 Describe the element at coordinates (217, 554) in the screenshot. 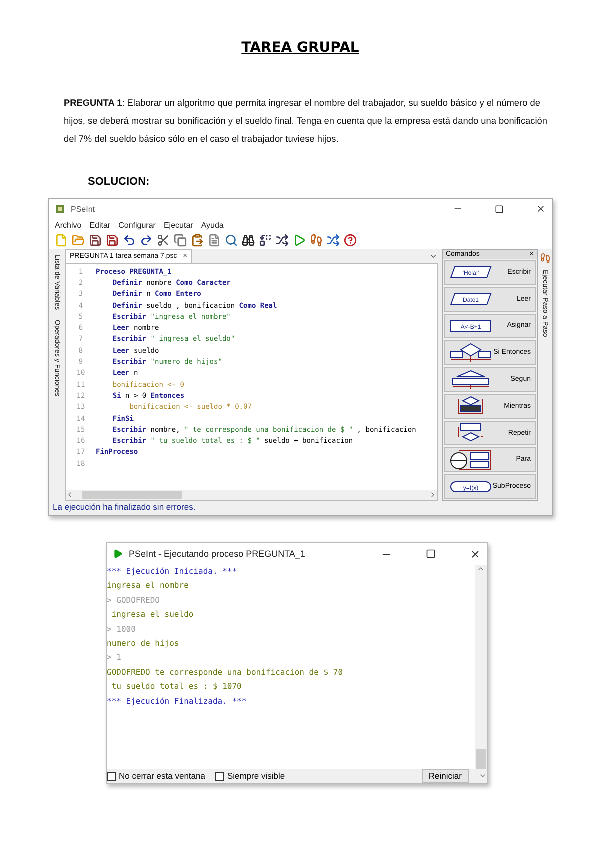

I see `window-title: PSeInt - Ejecutando proceso PREGUNTA_1` at that location.